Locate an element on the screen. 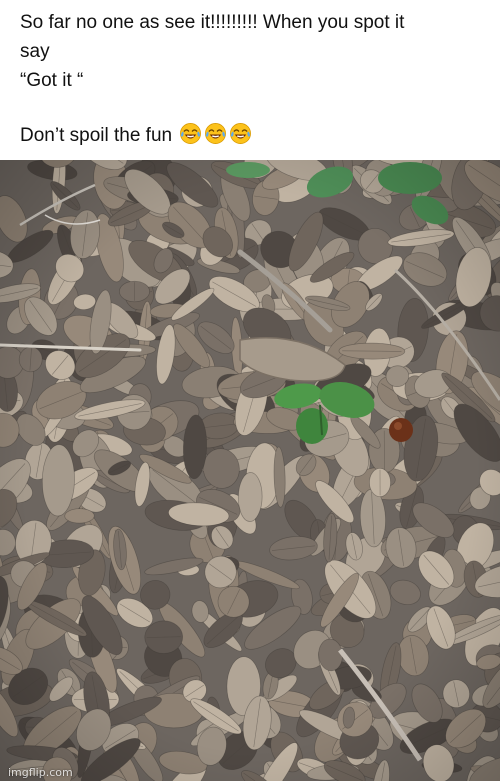 The height and width of the screenshot is (781, 500). caption-line-4-text: Don’t spoil the fun is located at coordinates (96, 135).